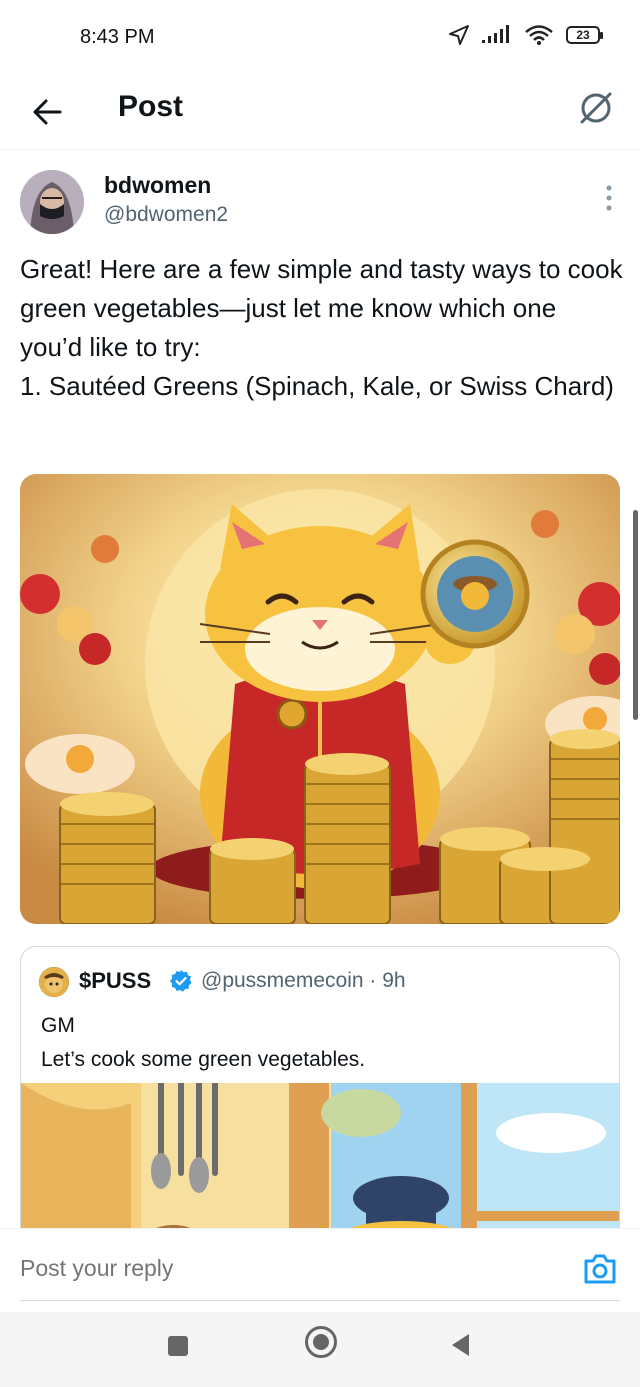 The width and height of the screenshot is (640, 1387). What do you see at coordinates (320, 38) in the screenshot?
I see `status-bar: 8:43 PM 23` at bounding box center [320, 38].